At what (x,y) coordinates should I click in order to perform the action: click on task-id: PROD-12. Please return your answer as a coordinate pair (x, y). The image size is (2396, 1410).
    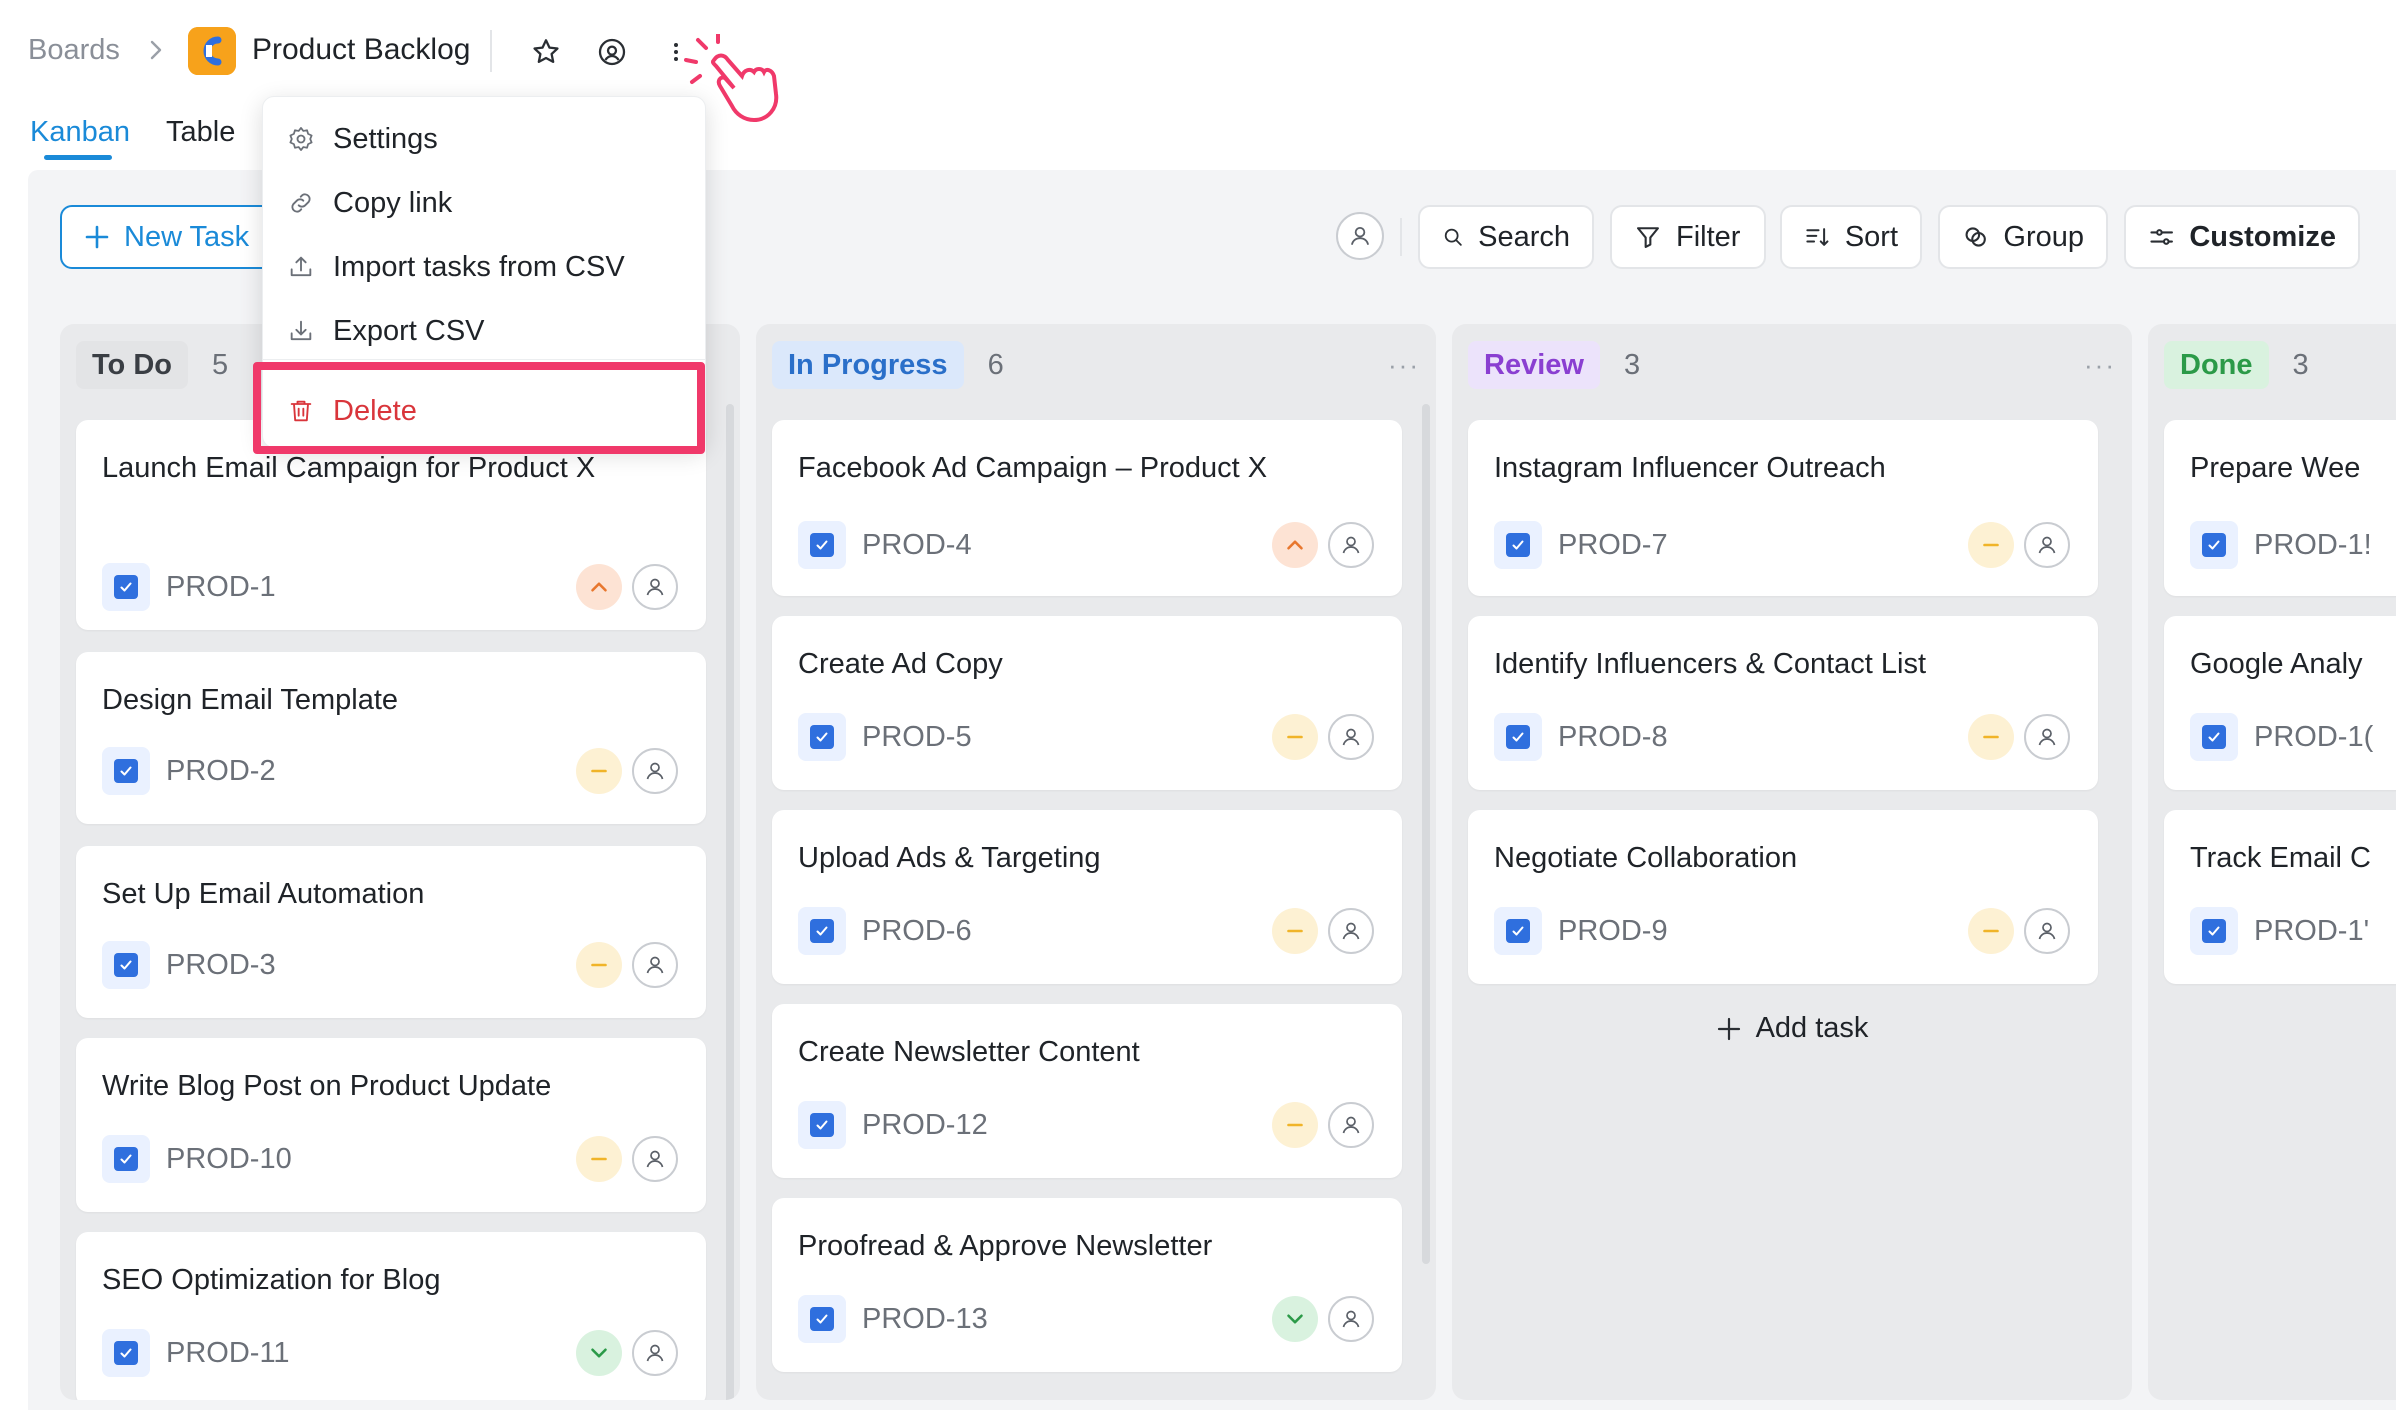
    Looking at the image, I should click on (925, 1124).